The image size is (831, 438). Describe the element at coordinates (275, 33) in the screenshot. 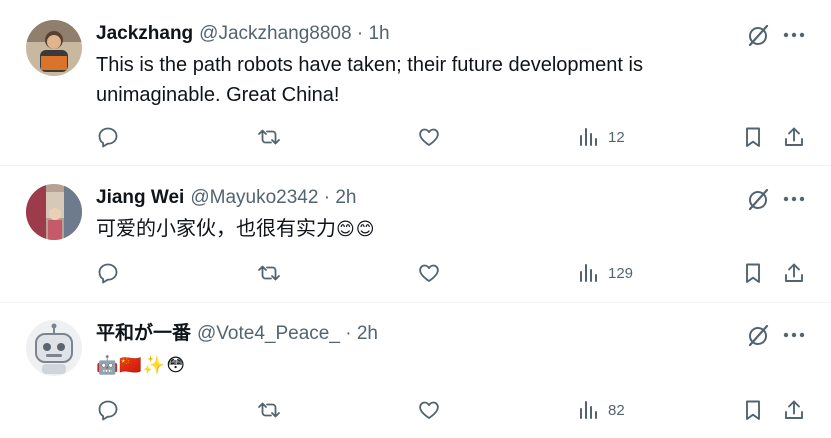

I see `user-handle: @Jackzhang8808` at that location.